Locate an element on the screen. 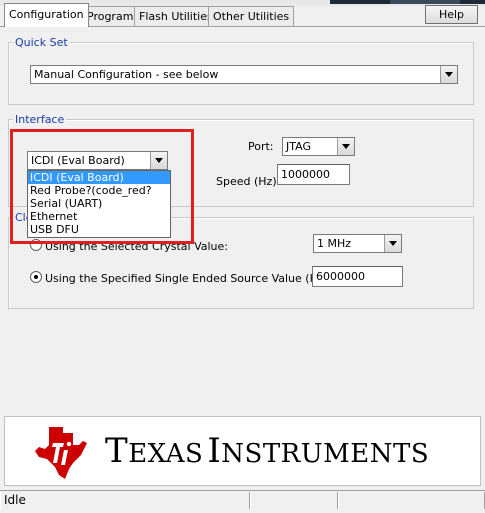 The height and width of the screenshot is (513, 485). tab-program: Program is located at coordinates (110, 16).